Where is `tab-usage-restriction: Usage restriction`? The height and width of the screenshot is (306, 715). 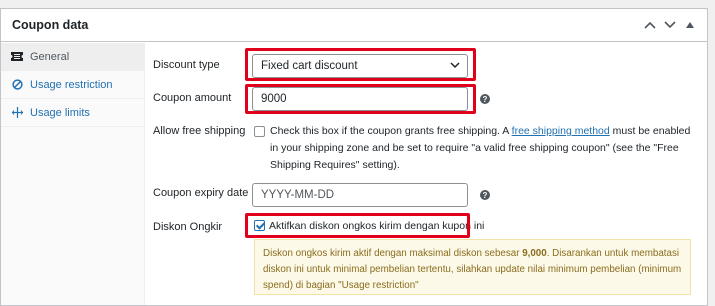 tab-usage-restriction: Usage restriction is located at coordinates (72, 85).